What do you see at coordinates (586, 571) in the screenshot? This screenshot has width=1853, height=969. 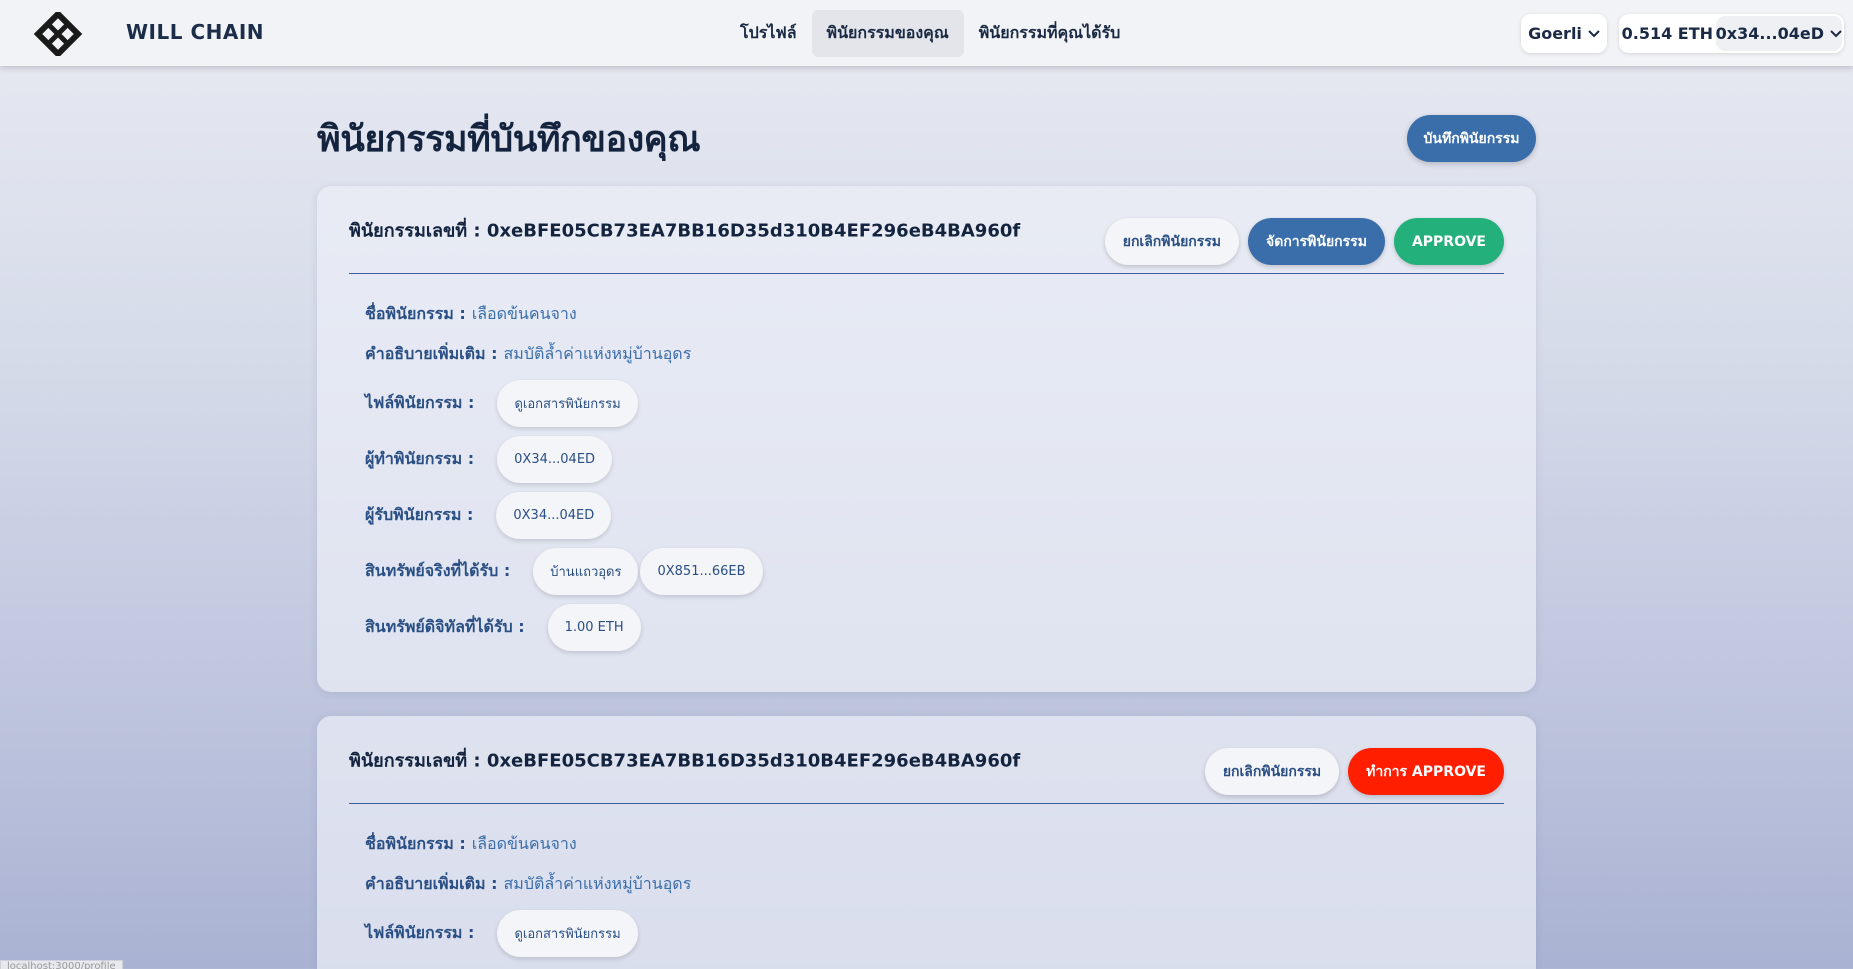 I see `real-asset-pill: บ้านแถวอุดร` at bounding box center [586, 571].